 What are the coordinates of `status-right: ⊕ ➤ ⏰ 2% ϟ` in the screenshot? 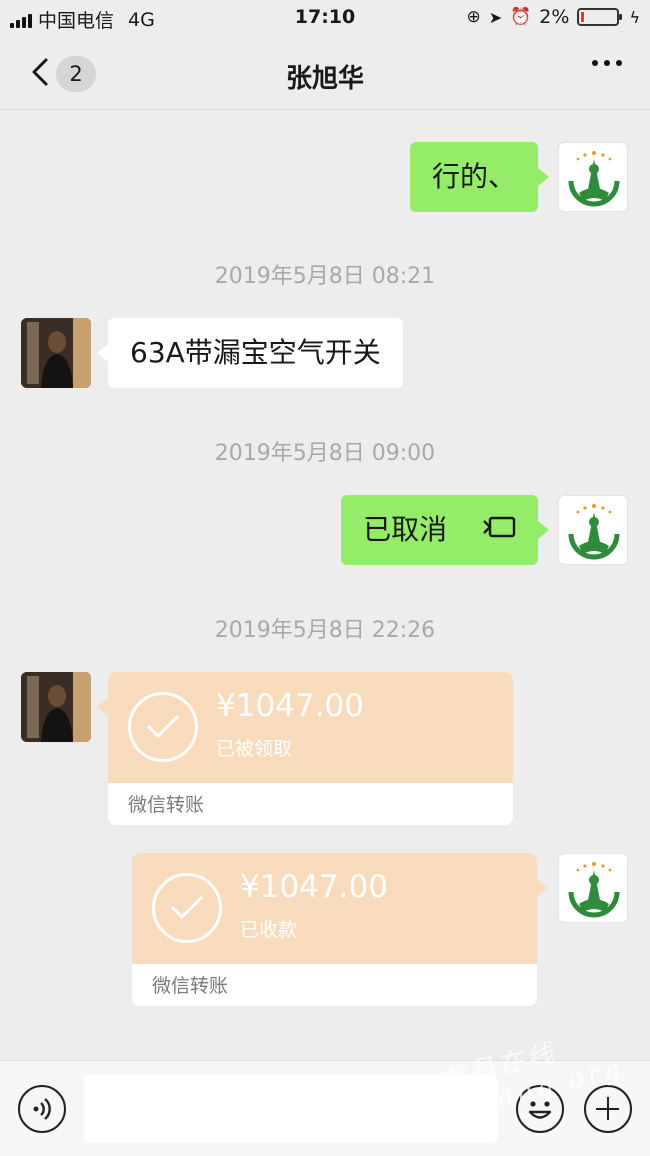 It's located at (553, 17).